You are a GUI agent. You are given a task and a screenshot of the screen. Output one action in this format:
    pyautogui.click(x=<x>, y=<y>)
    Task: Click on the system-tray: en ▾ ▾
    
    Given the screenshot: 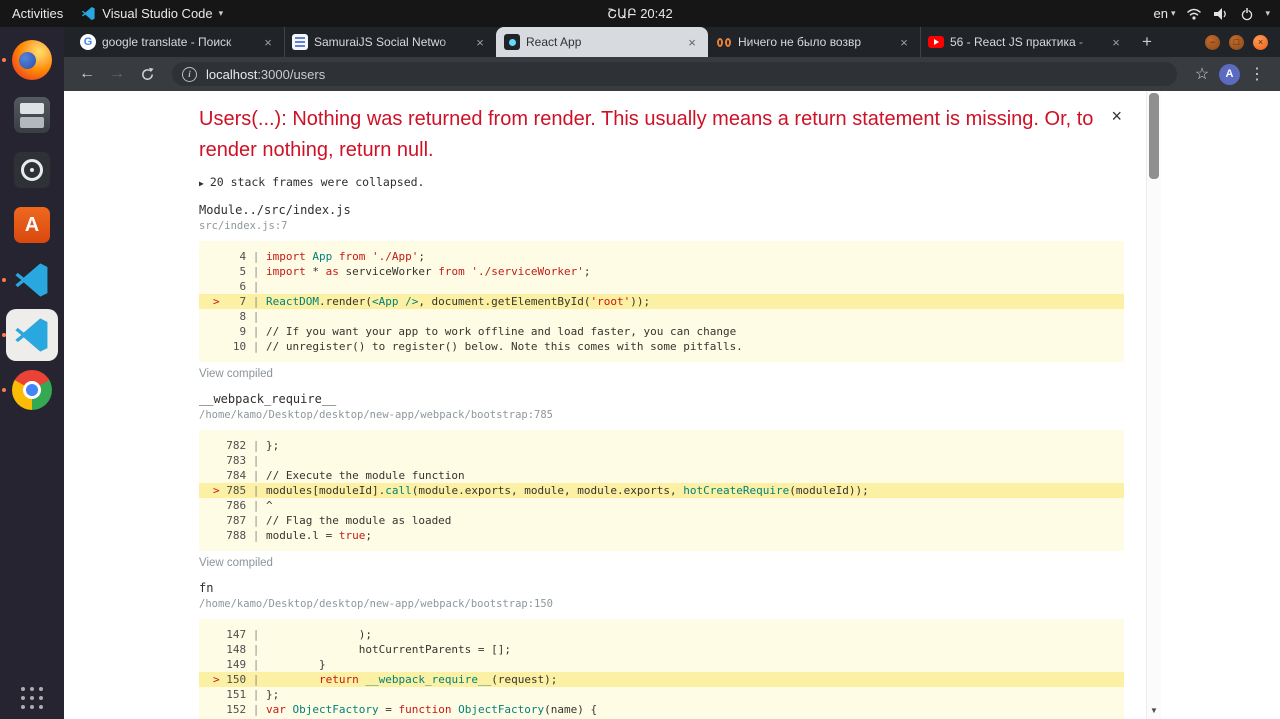 What is the action you would take?
    pyautogui.click(x=1211, y=13)
    